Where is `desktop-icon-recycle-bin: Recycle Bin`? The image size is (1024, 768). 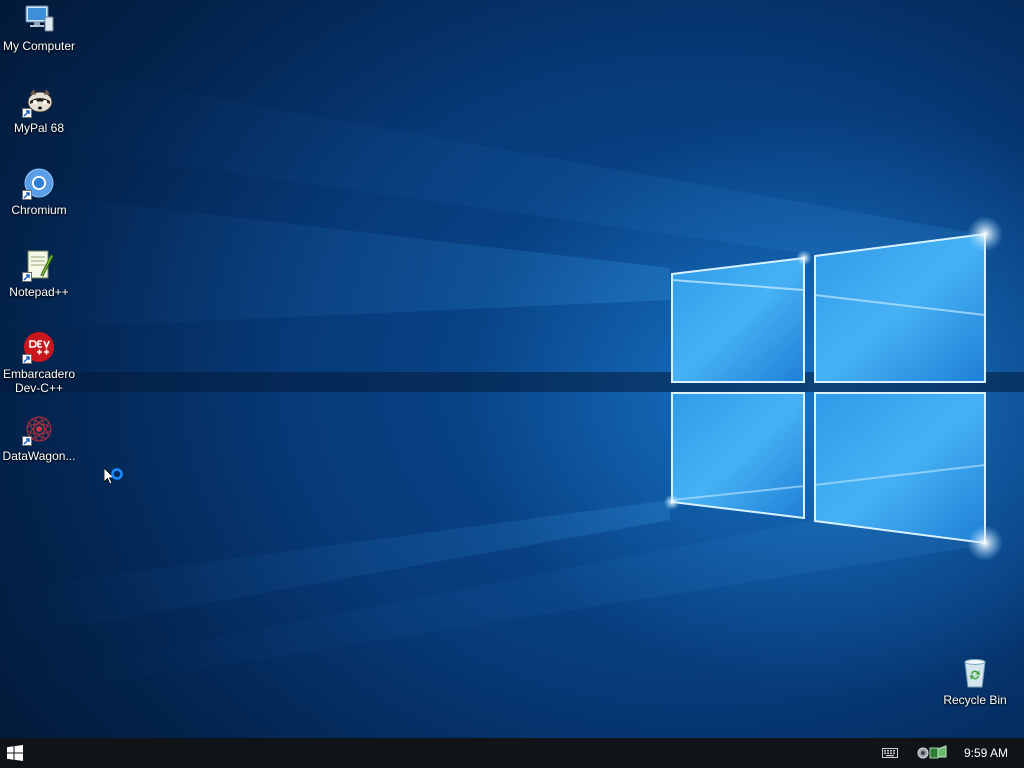
desktop-icon-recycle-bin: Recycle Bin is located at coordinates (975, 681).